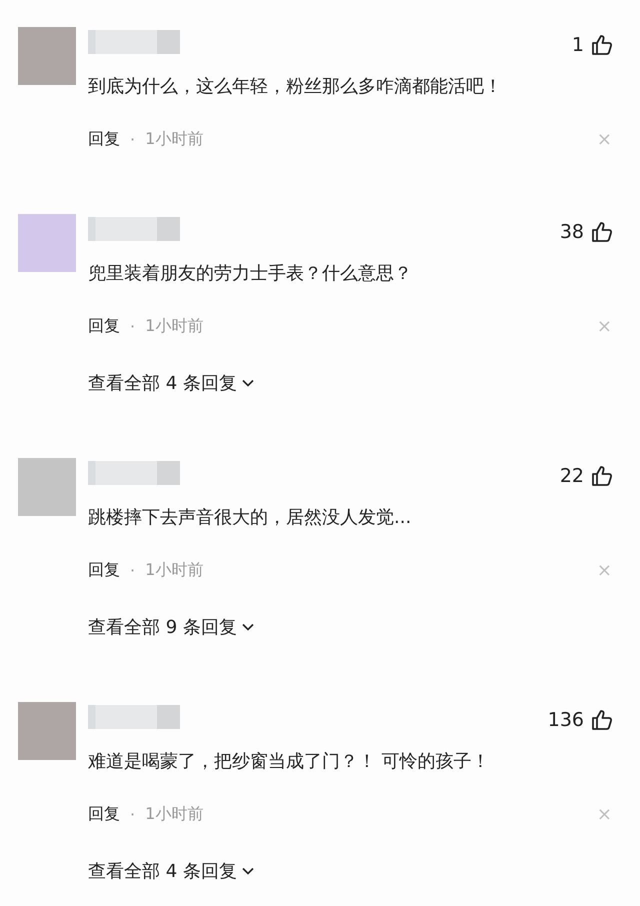  I want to click on like-count: 22, so click(572, 476).